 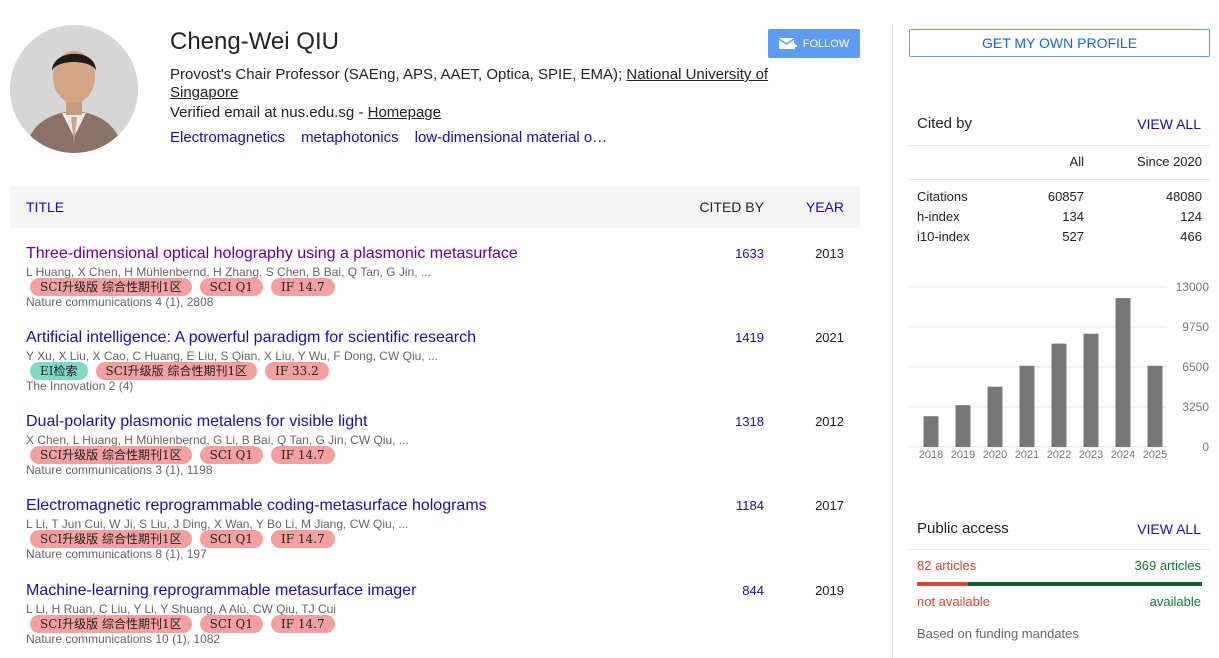 I want to click on follow-label: FOLLOW, so click(x=826, y=43).